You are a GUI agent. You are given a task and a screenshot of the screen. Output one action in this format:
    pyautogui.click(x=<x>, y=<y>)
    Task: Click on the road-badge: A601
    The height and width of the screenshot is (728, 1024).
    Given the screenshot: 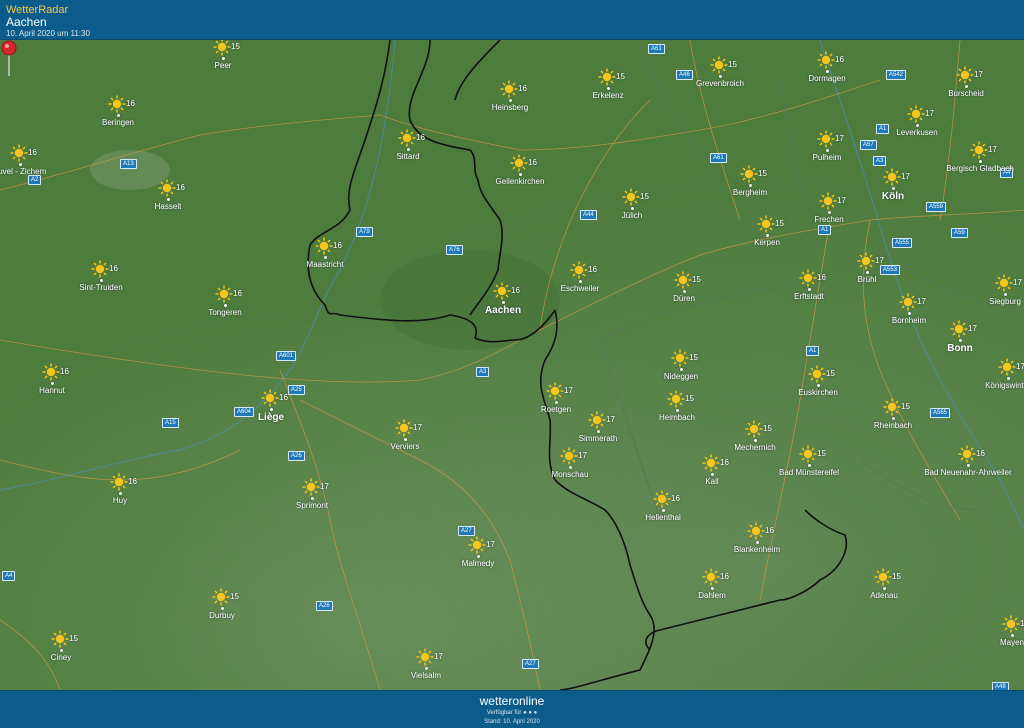 What is the action you would take?
    pyautogui.click(x=286, y=356)
    